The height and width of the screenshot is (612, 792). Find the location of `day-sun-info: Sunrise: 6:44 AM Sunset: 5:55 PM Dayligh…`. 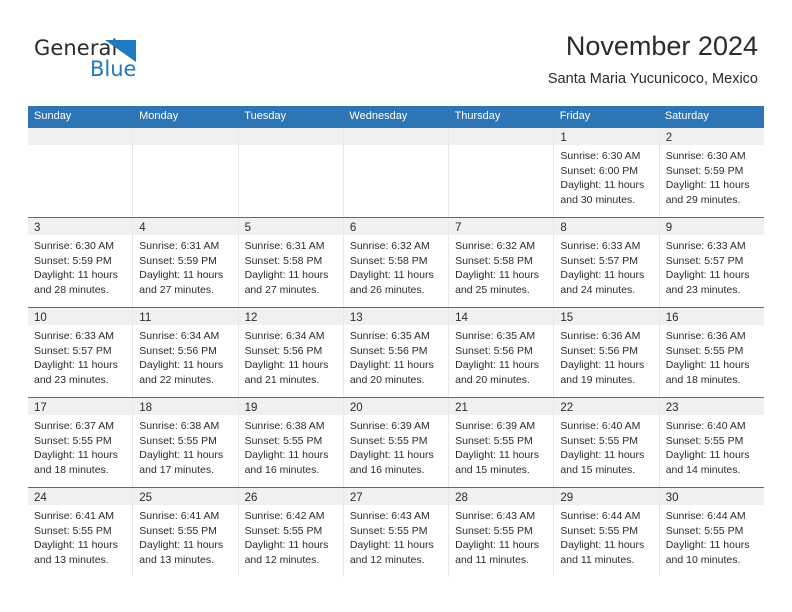

day-sun-info: Sunrise: 6:44 AM Sunset: 5:55 PM Dayligh… is located at coordinates (712, 536).